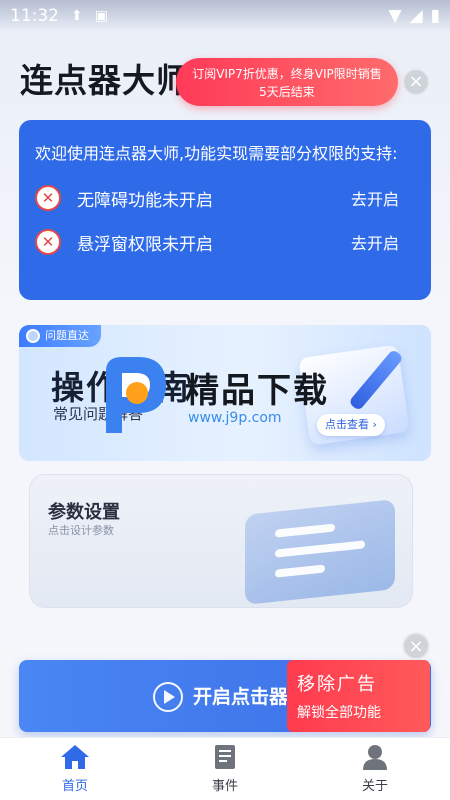 The width and height of the screenshot is (450, 800). What do you see at coordinates (287, 82) in the screenshot?
I see `vip-promo-banner: 订阅VIP7折优惠，终身VIP限时销售 5天后结束` at bounding box center [287, 82].